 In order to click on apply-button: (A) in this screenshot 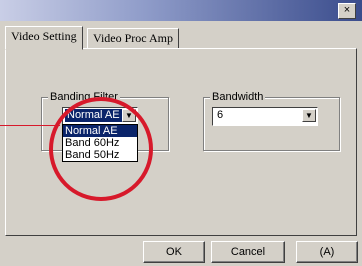, I will do `click(327, 252)`.